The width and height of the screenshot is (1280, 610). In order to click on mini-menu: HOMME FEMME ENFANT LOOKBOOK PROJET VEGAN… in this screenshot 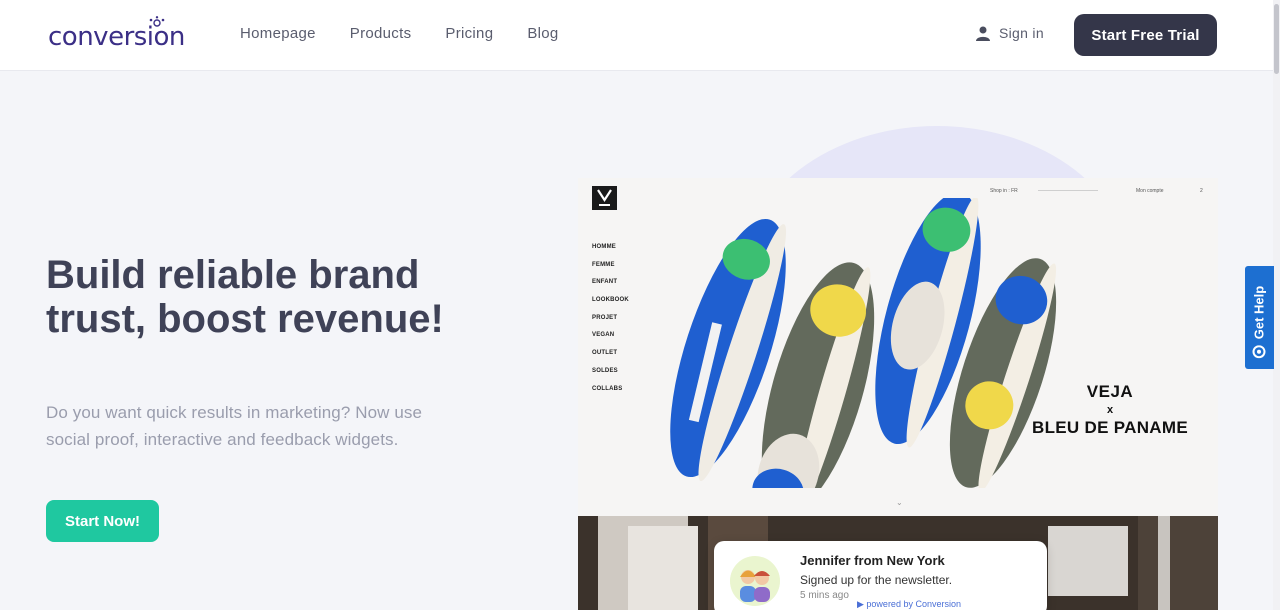, I will do `click(610, 323)`.